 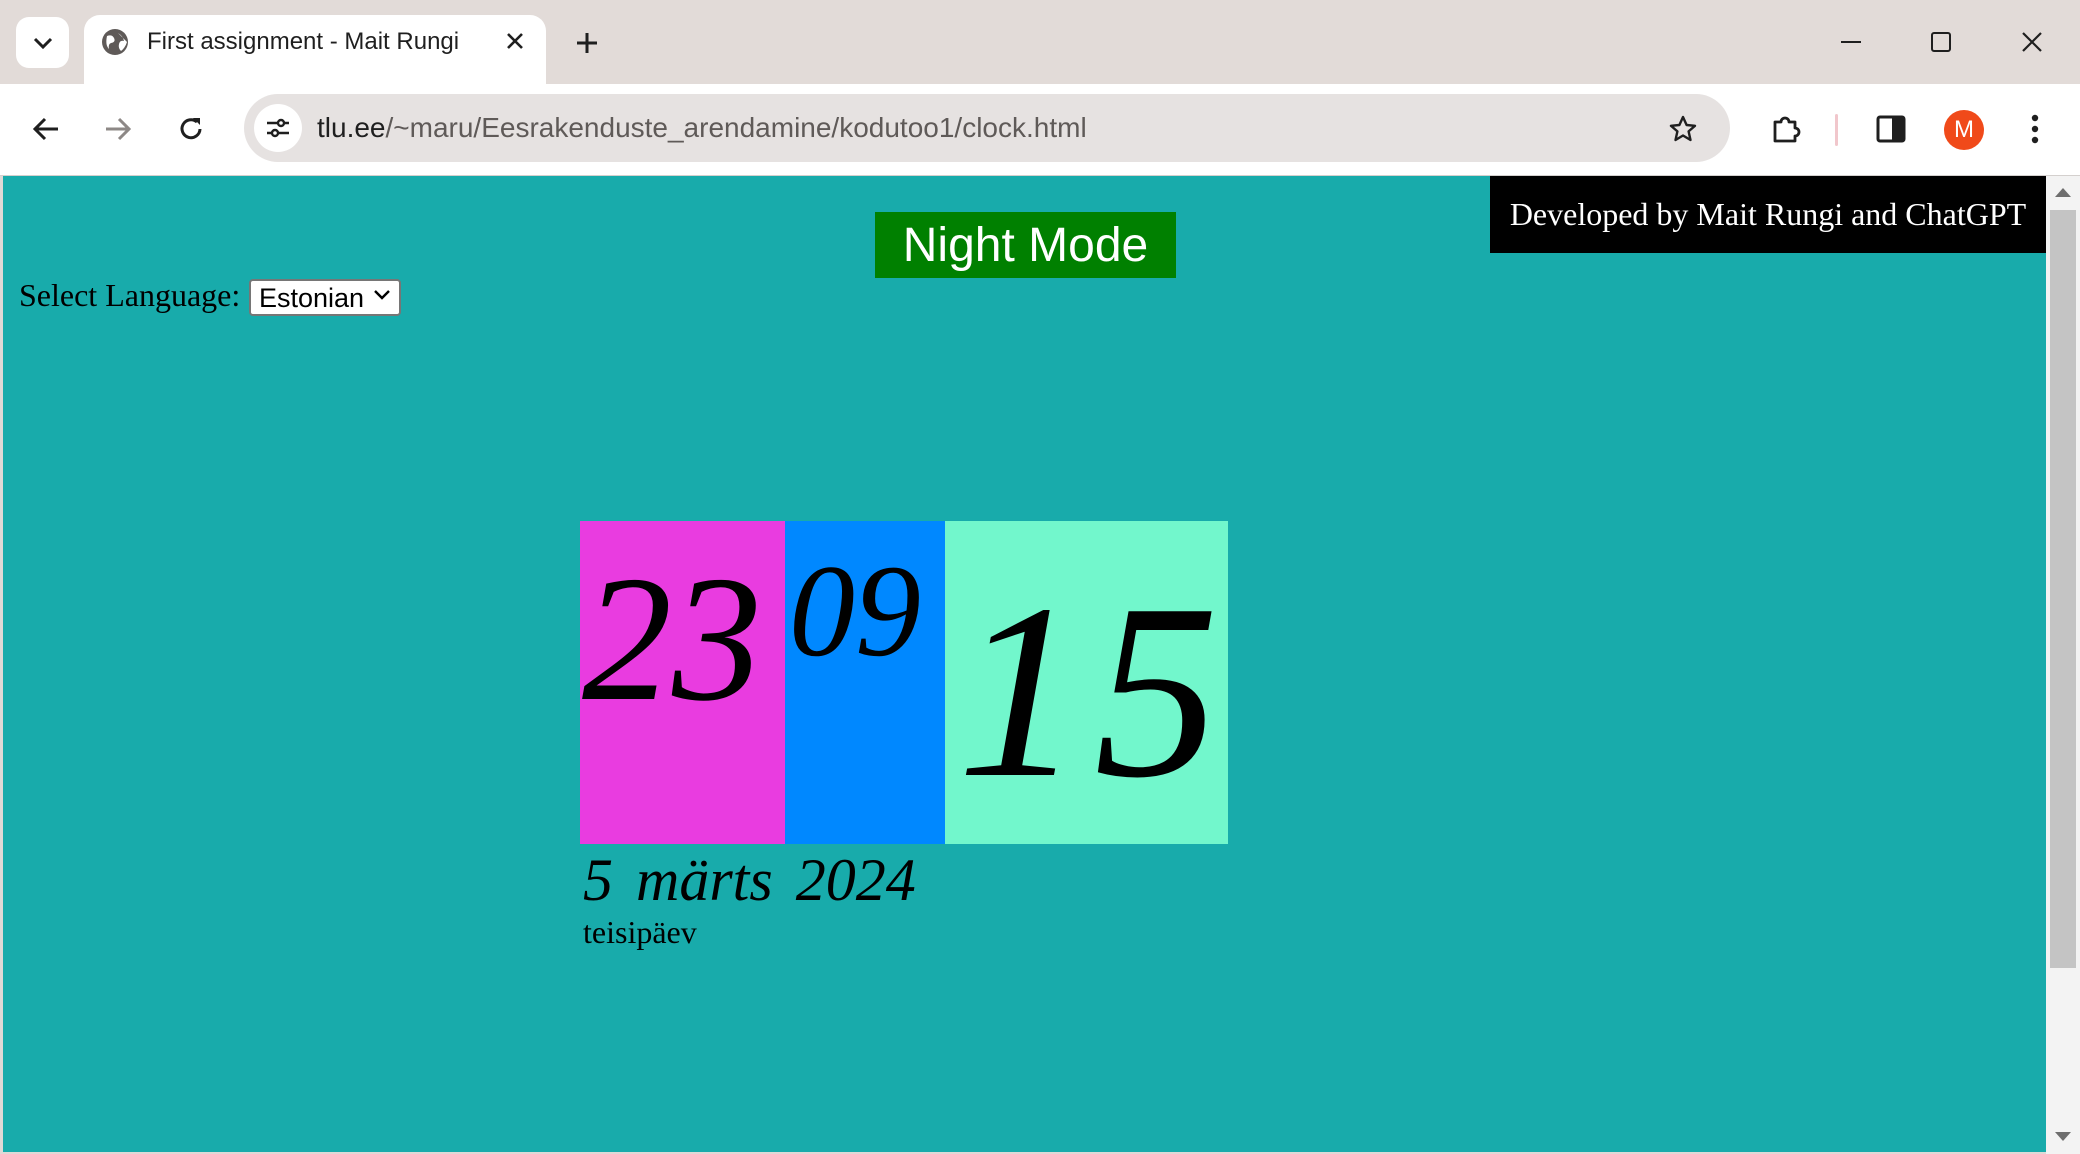 I want to click on avatar-initial: M, so click(x=1964, y=129).